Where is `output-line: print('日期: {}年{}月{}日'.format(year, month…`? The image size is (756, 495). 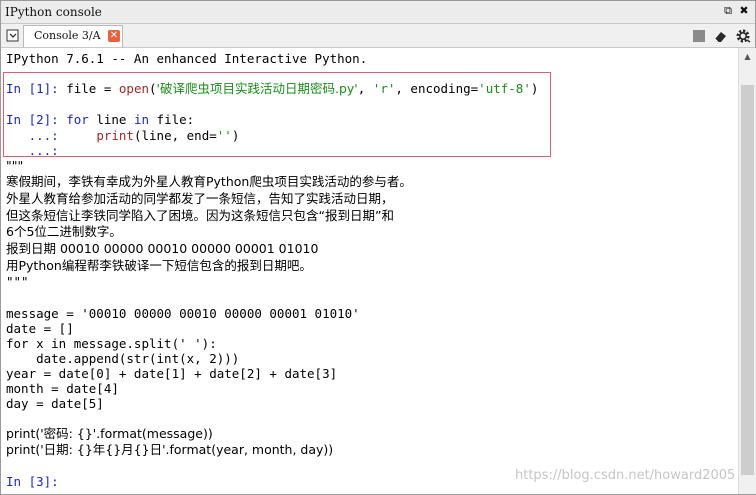
output-line: print('日期: {}年{}月{}日'.format(year, month… is located at coordinates (170, 449).